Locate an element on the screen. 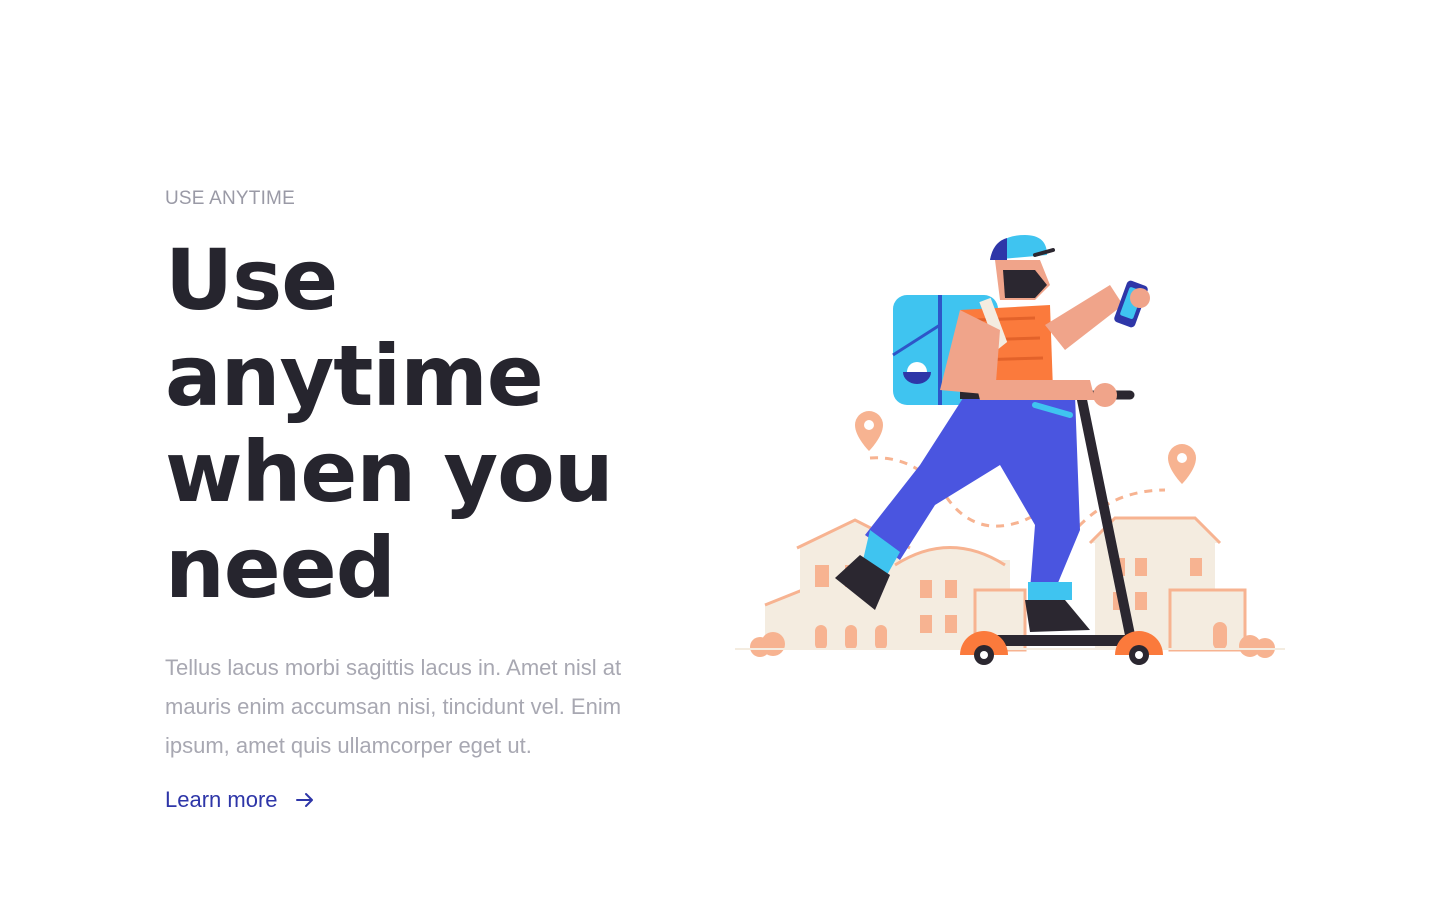 The width and height of the screenshot is (1440, 900). learn-more-link: Learn more is located at coordinates (240, 800).